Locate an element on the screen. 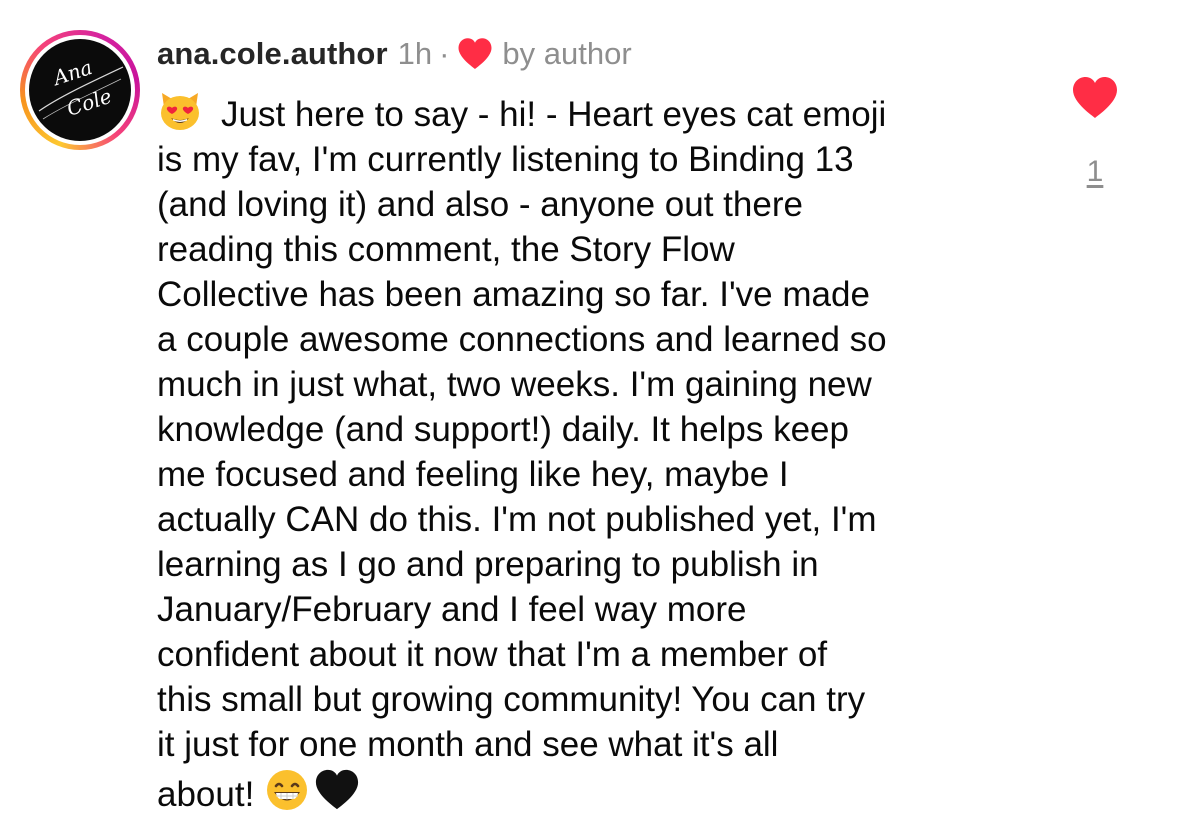 Image resolution: width=1179 pixels, height=823 pixels. liked-by-author-label: by author is located at coordinates (567, 53).